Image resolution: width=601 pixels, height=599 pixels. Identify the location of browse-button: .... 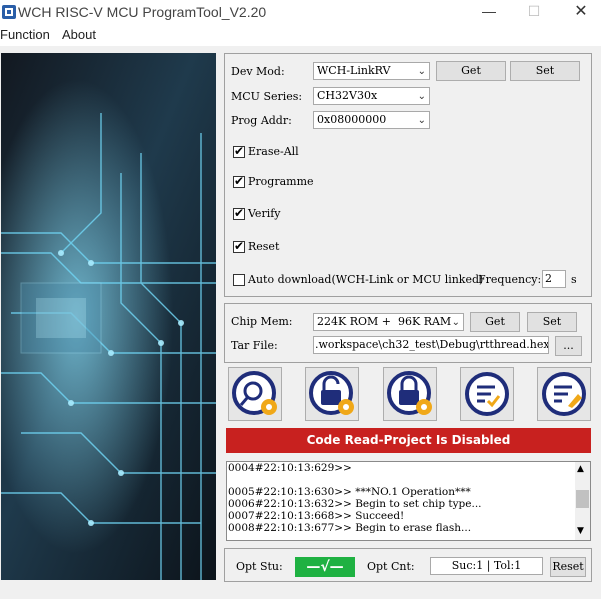
(568, 346).